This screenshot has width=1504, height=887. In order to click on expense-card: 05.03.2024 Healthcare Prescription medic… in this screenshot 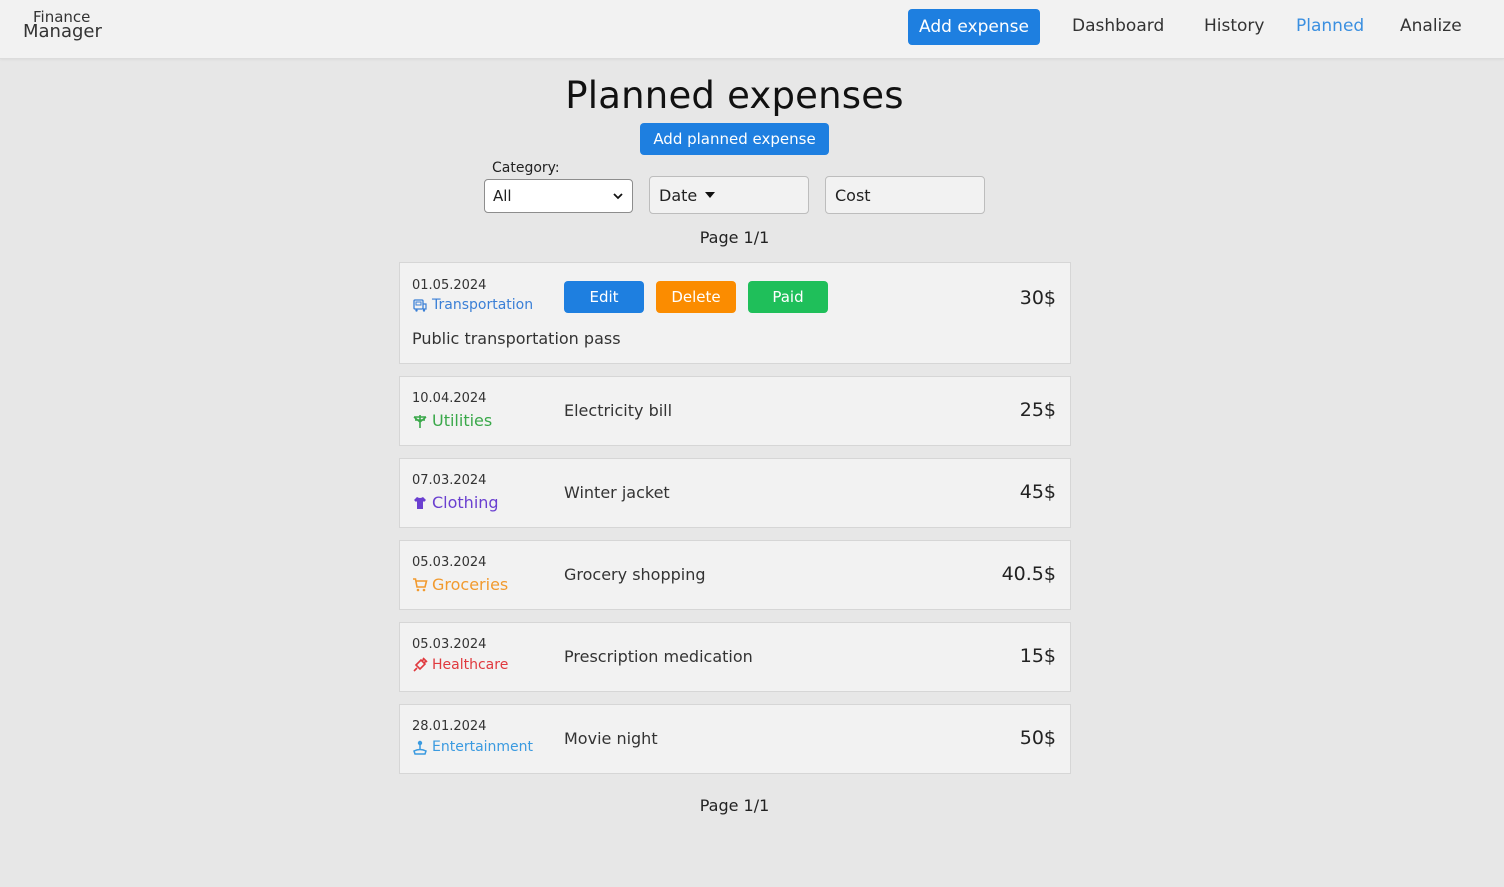, I will do `click(735, 657)`.